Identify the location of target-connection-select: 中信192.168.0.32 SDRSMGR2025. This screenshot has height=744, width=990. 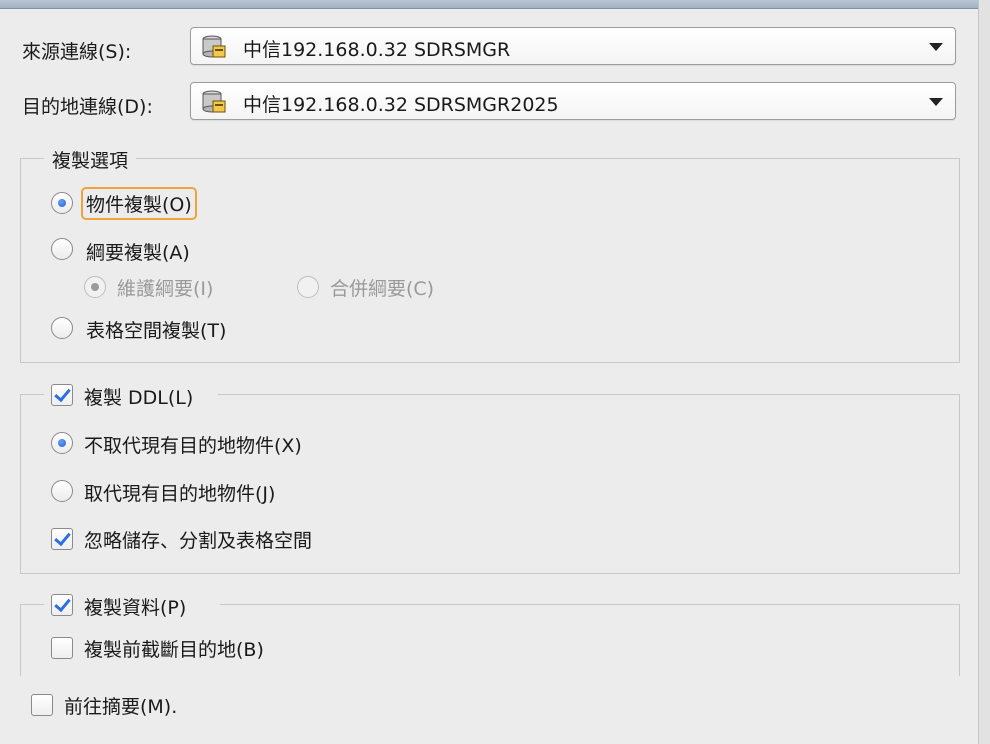
(573, 101).